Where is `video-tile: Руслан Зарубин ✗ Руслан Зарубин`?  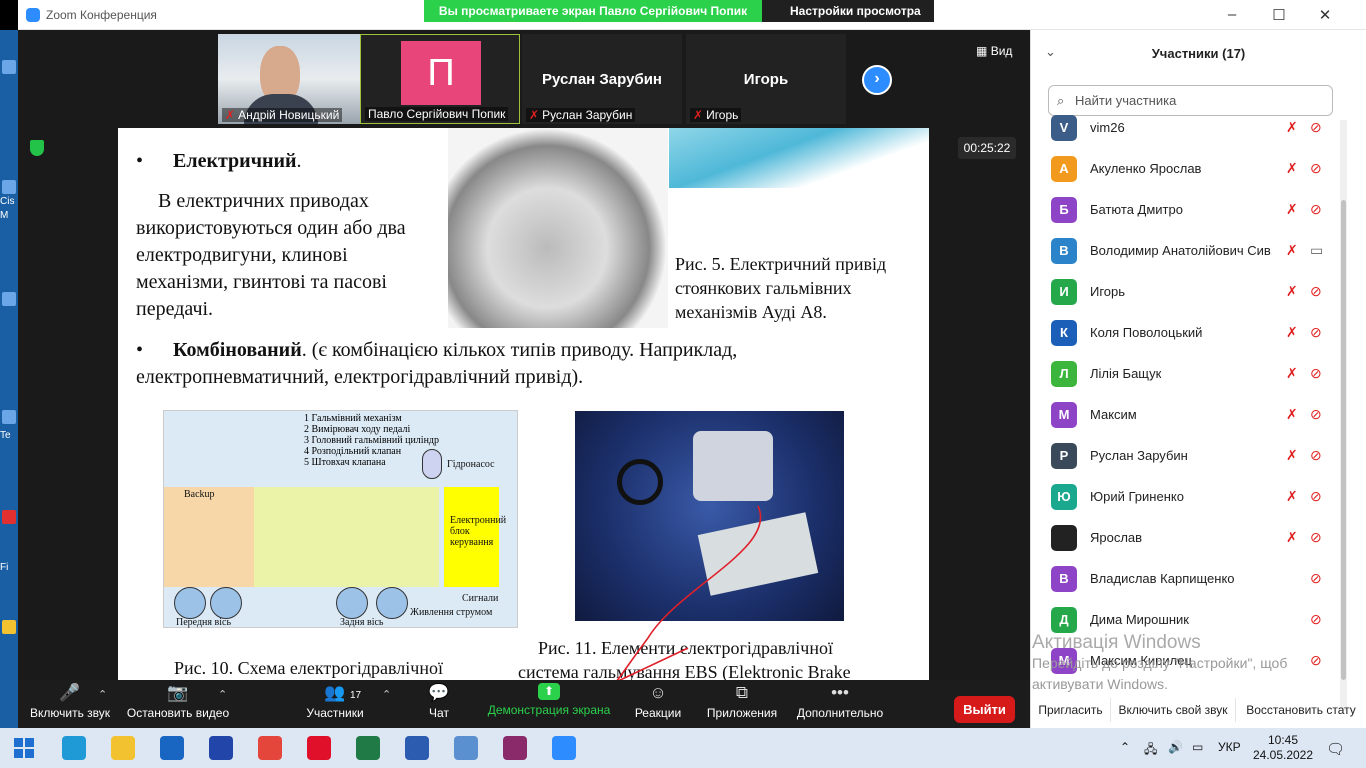 video-tile: Руслан Зарубин ✗ Руслан Зарубин is located at coordinates (602, 79).